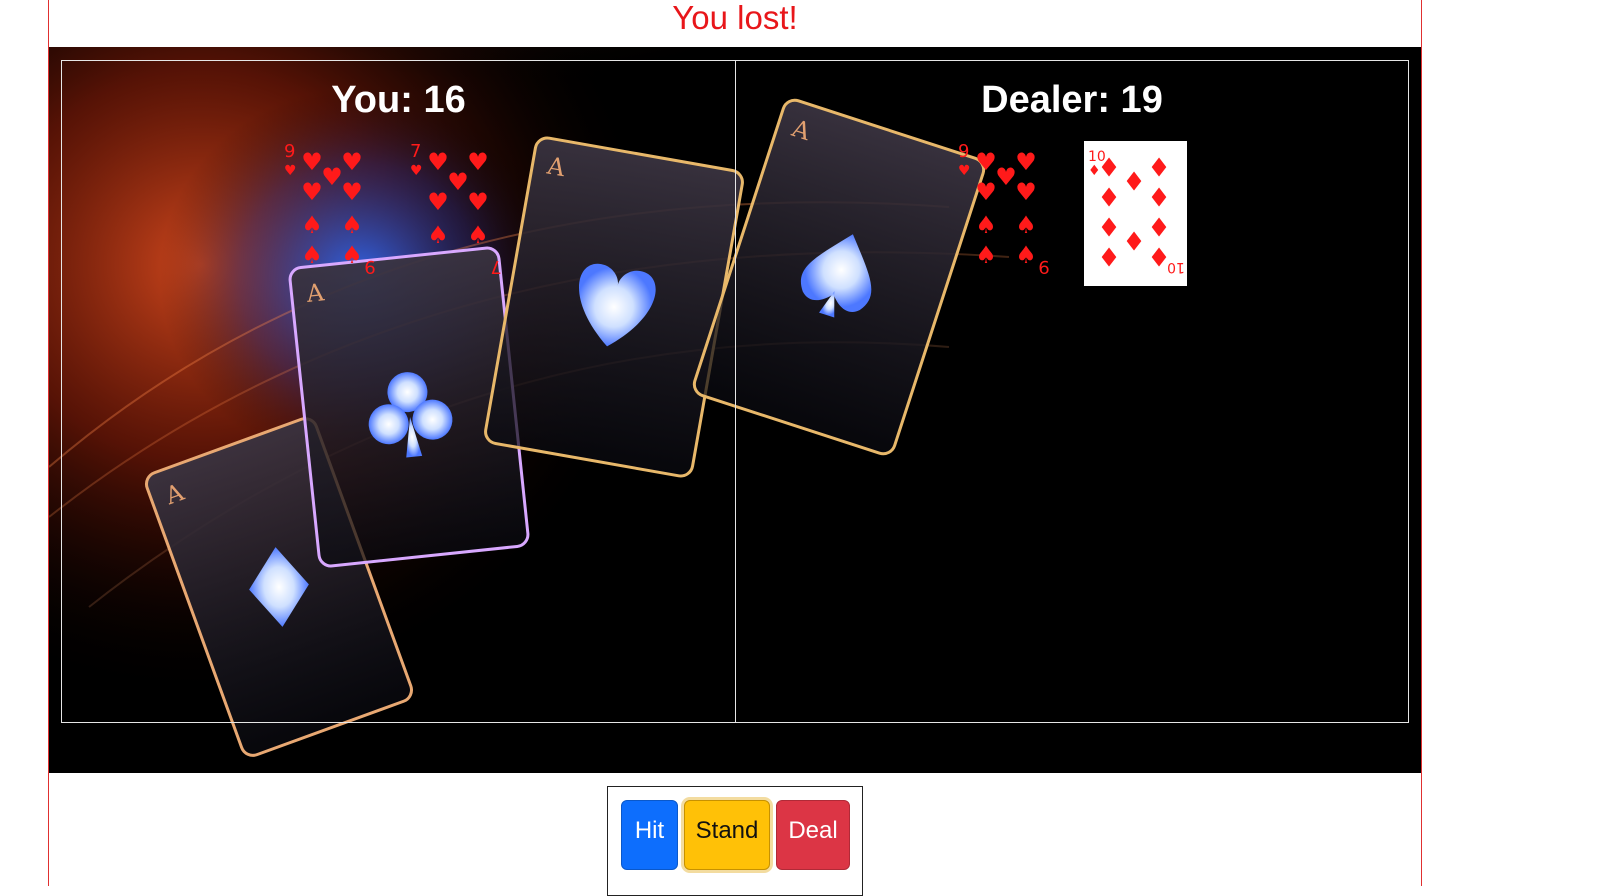  I want to click on card-rank-bottom: 7, so click(495, 266).